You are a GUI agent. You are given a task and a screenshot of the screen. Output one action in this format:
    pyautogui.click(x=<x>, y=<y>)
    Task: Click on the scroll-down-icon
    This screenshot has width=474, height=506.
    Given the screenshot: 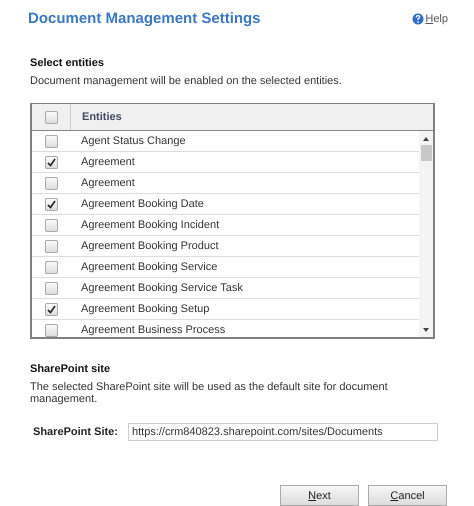 What is the action you would take?
    pyautogui.click(x=426, y=330)
    